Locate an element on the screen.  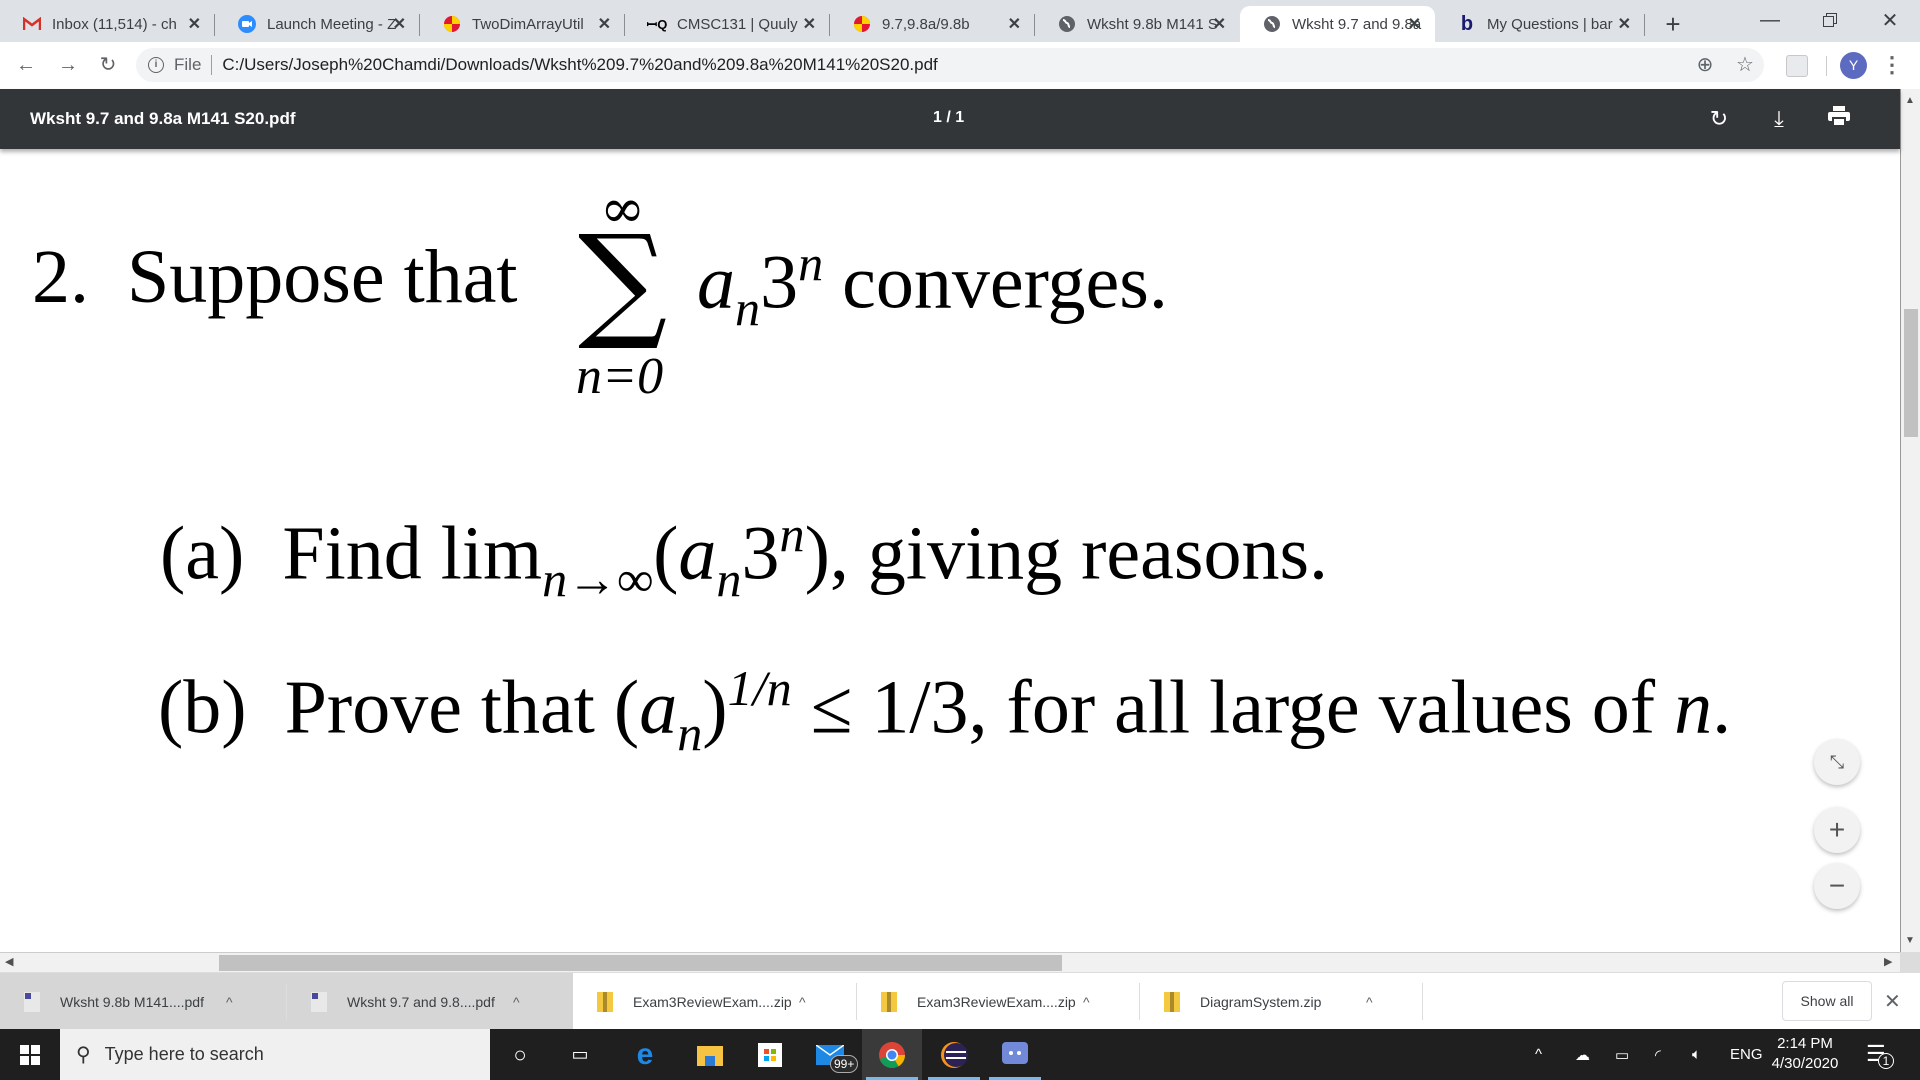
scroll-corner is located at coordinates (1910, 962).